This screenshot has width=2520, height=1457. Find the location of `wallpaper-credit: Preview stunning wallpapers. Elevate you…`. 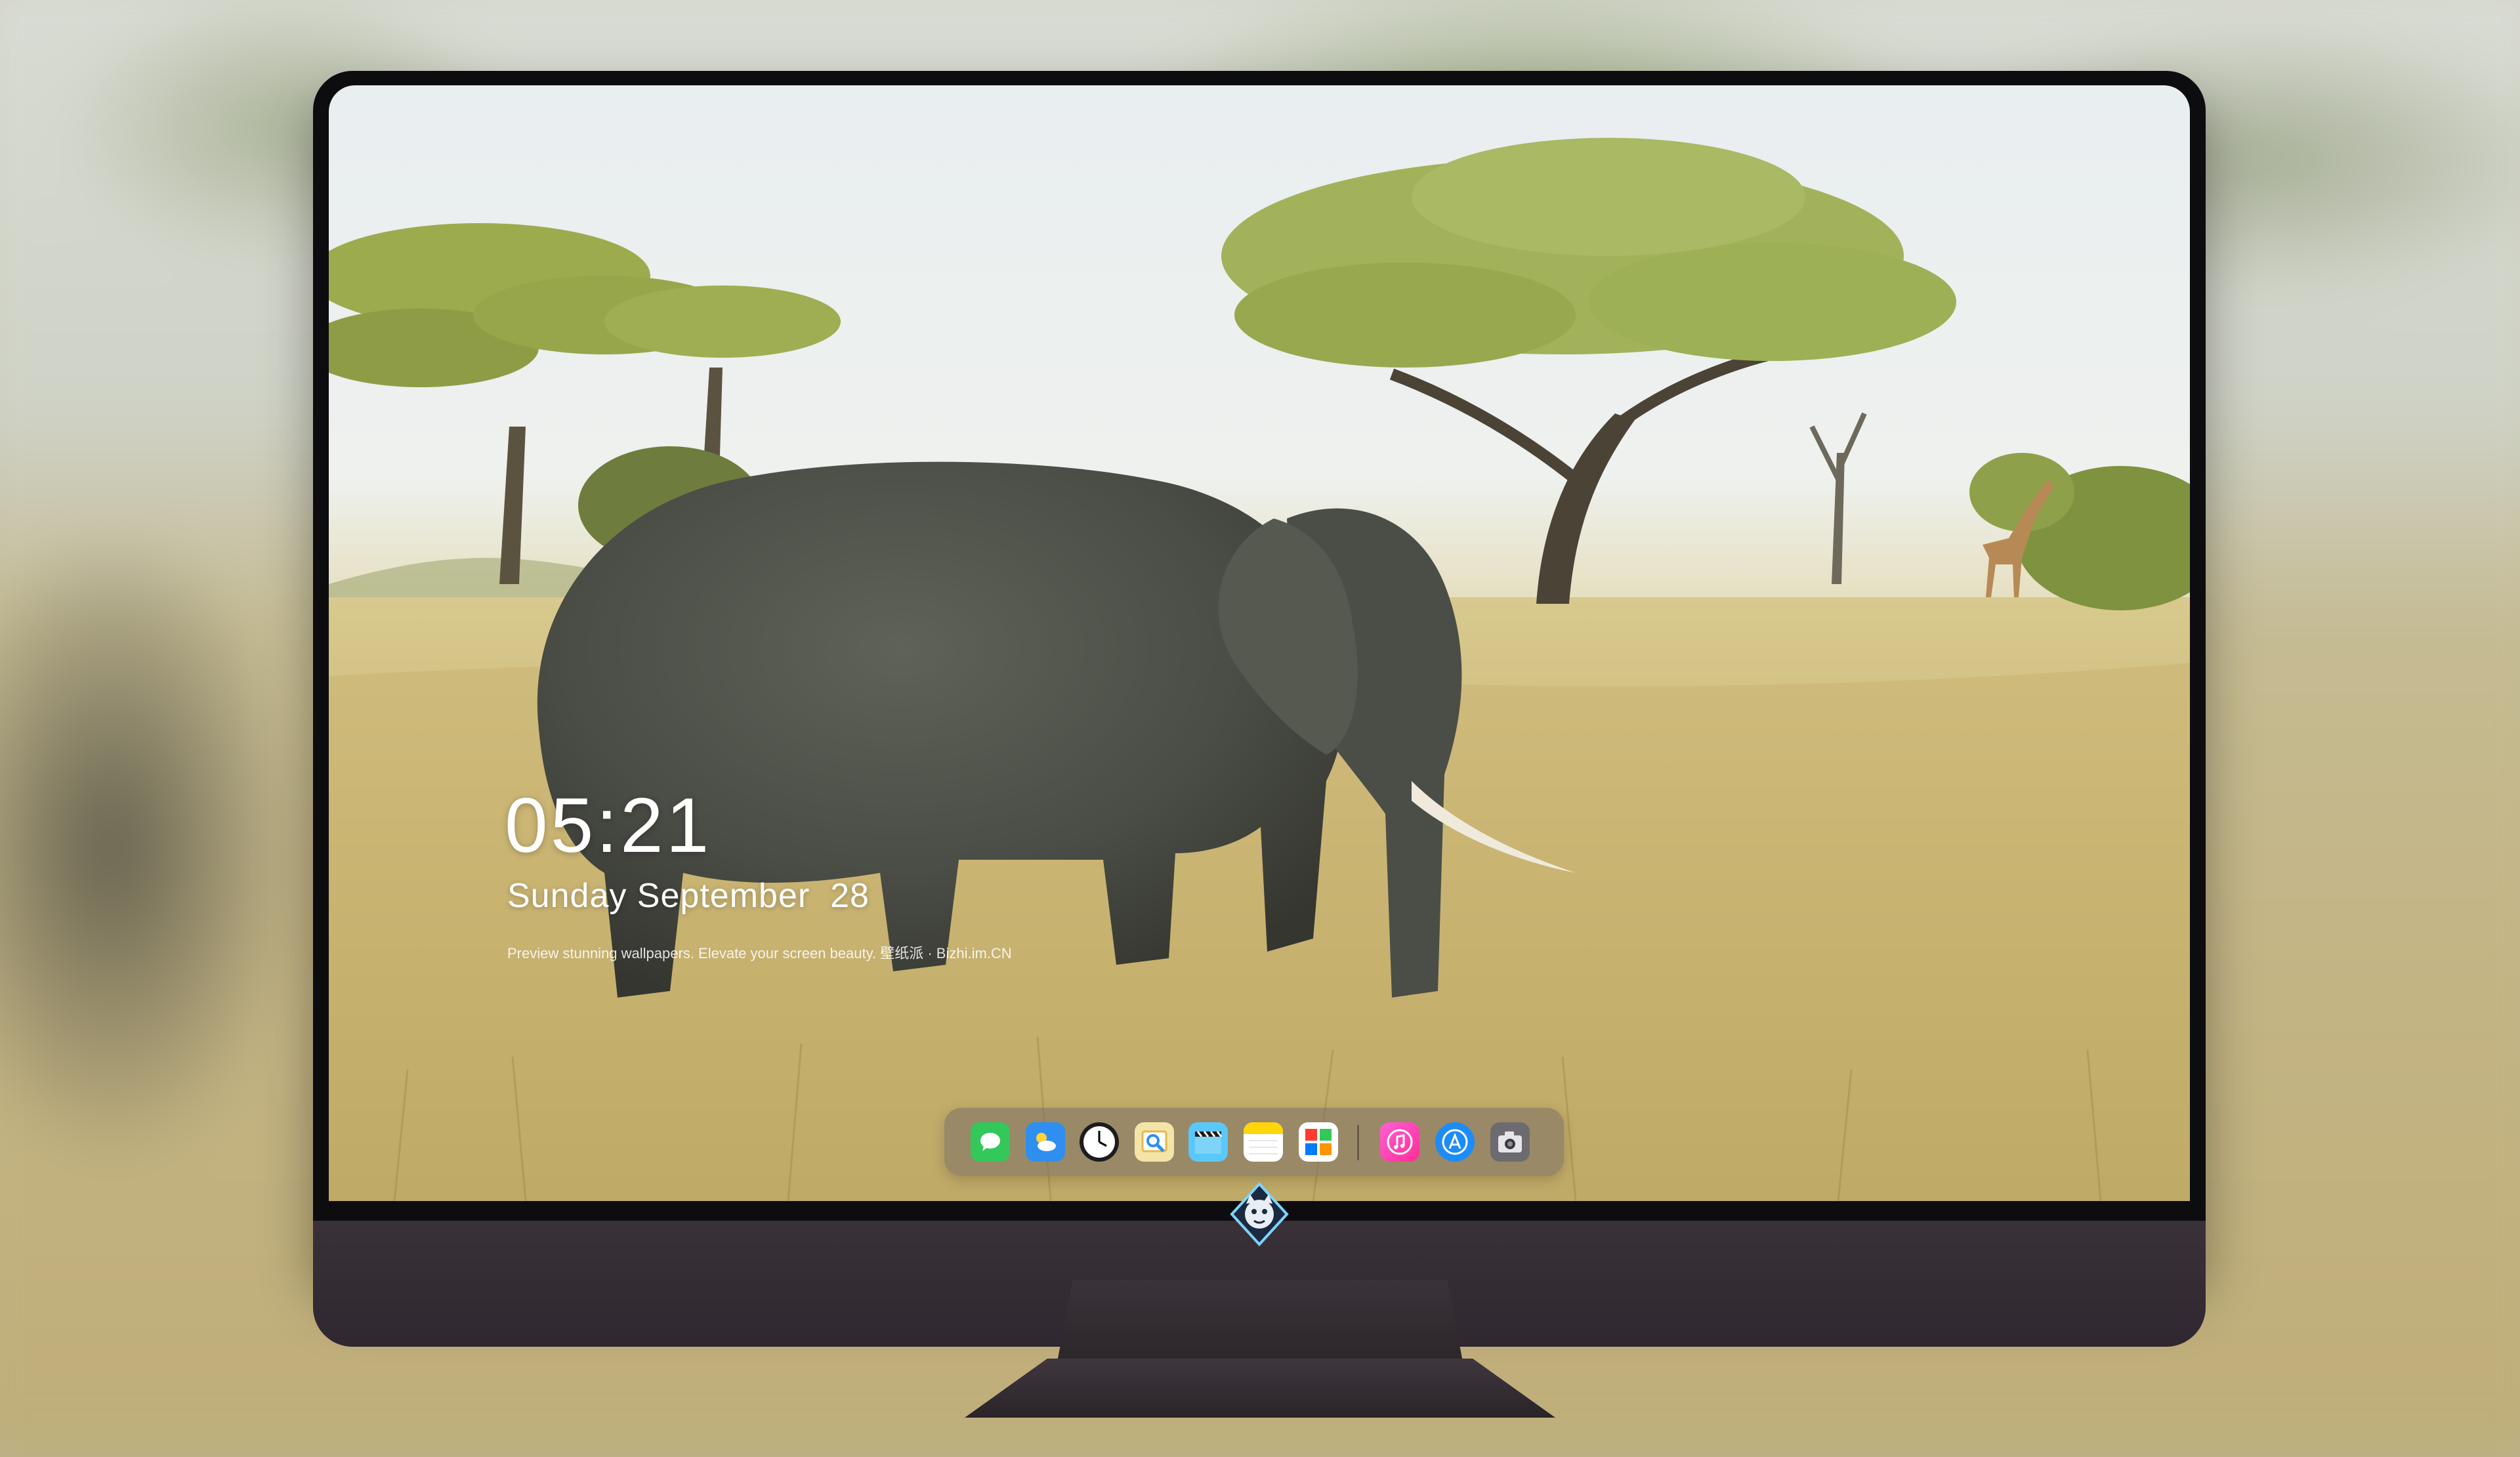

wallpaper-credit: Preview stunning wallpapers. Elevate you… is located at coordinates (759, 953).